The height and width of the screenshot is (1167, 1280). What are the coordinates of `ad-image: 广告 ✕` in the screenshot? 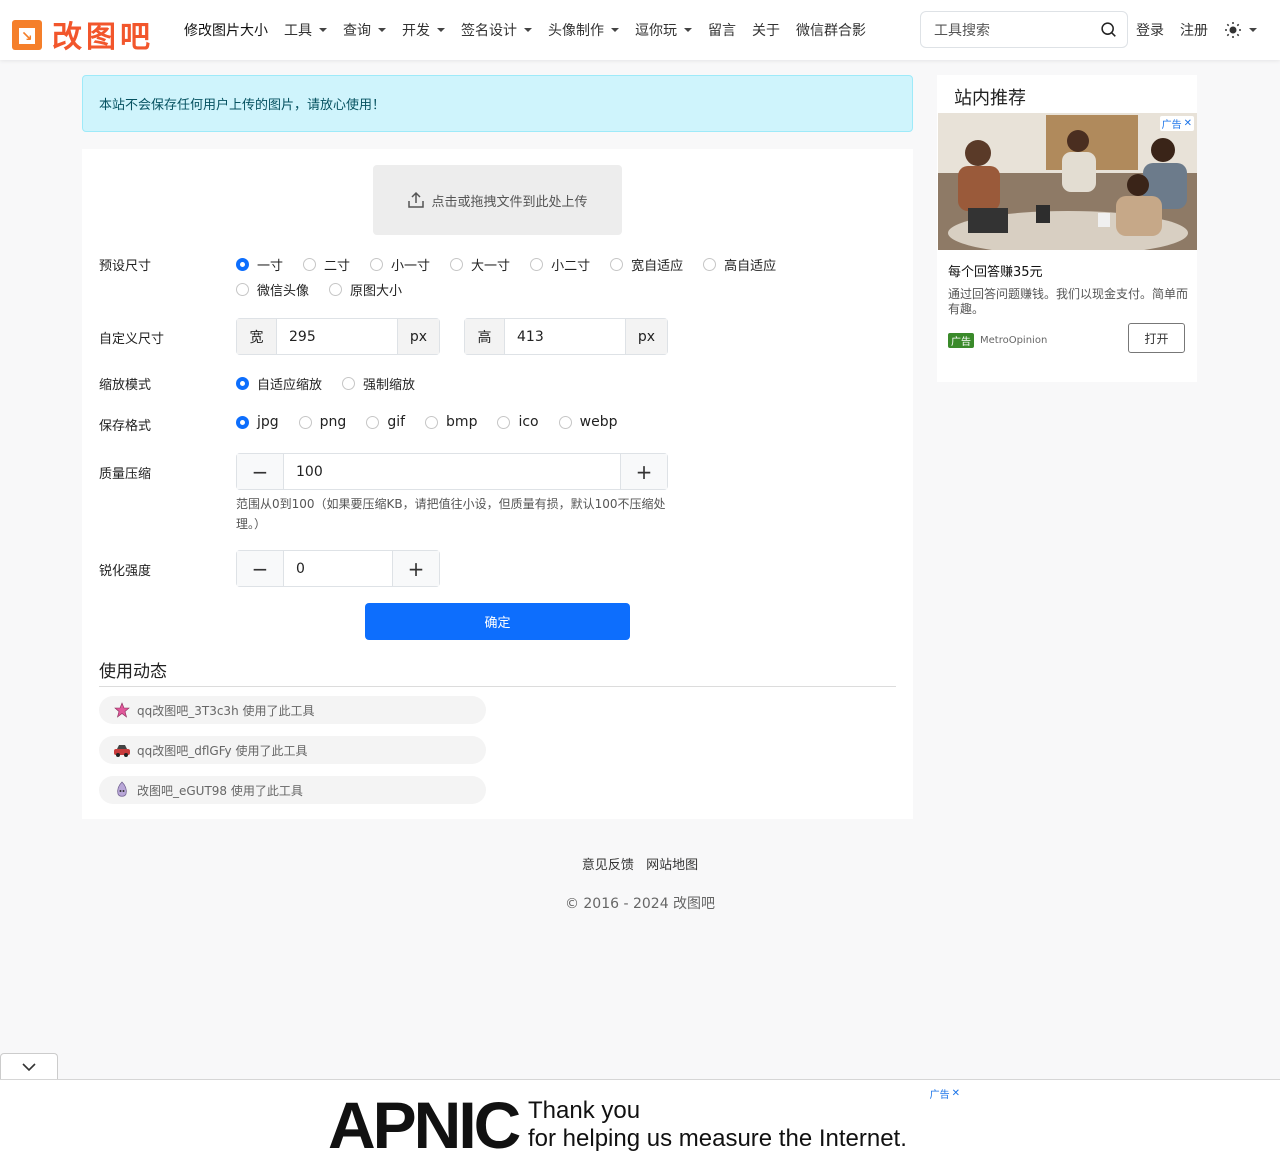 It's located at (1067, 181).